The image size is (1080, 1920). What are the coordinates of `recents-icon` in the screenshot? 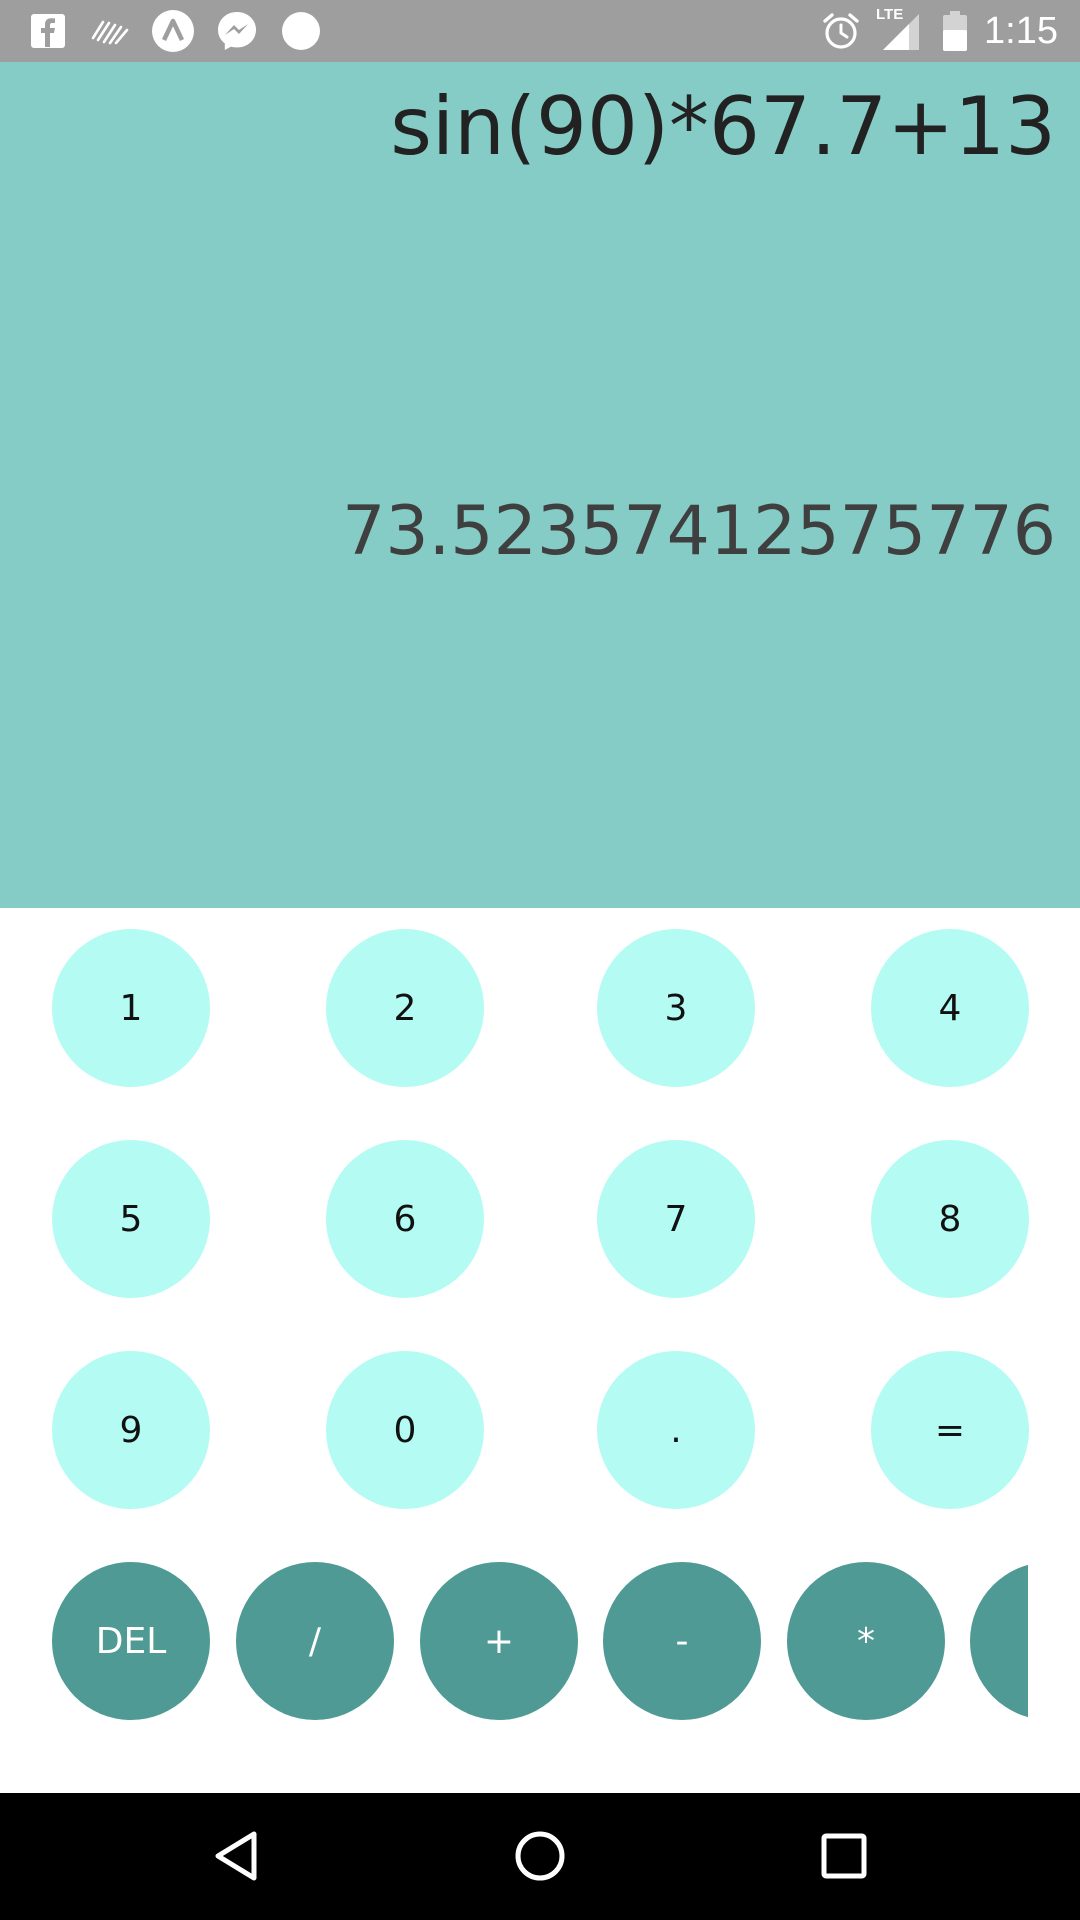 It's located at (844, 1856).